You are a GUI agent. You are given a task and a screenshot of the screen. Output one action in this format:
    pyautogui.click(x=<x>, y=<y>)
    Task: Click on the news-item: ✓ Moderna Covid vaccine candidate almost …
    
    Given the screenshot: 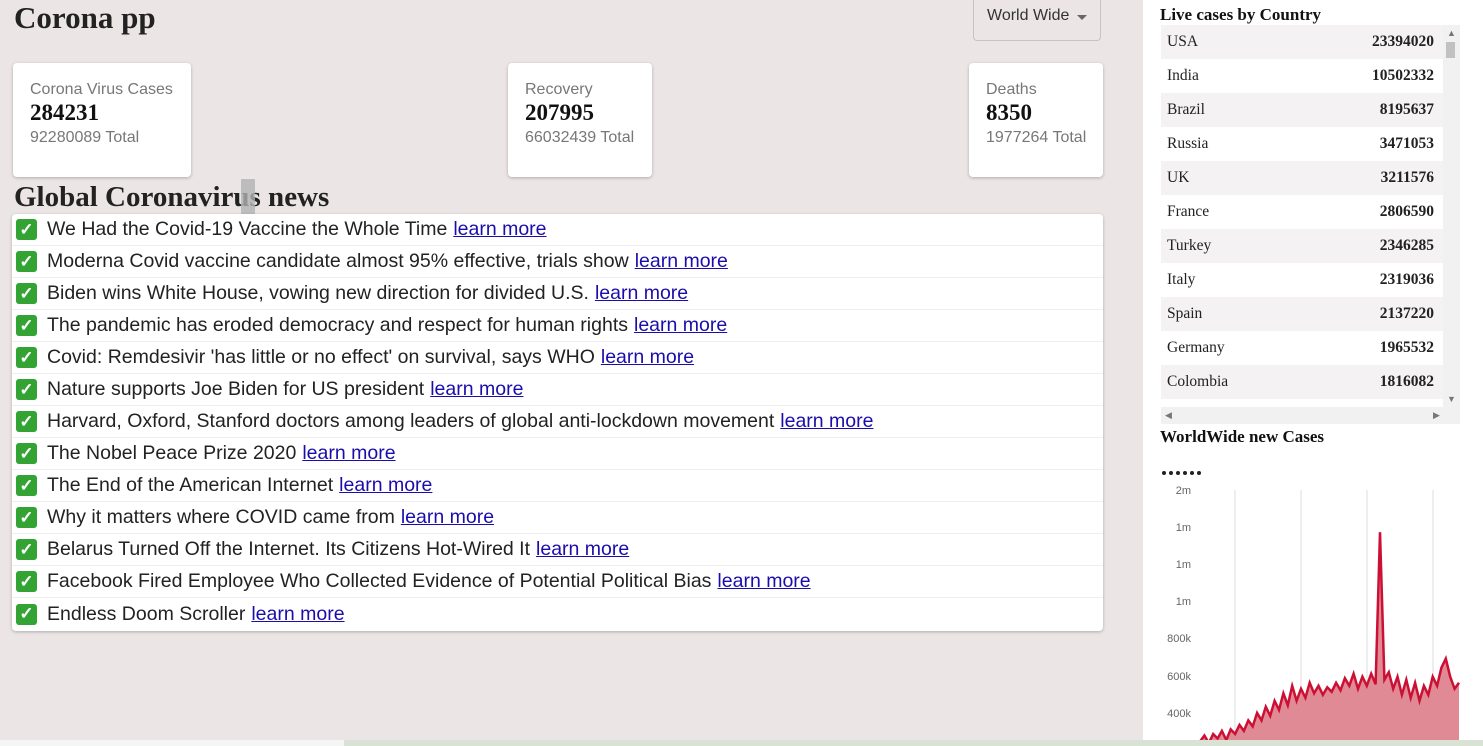 What is the action you would take?
    pyautogui.click(x=557, y=262)
    